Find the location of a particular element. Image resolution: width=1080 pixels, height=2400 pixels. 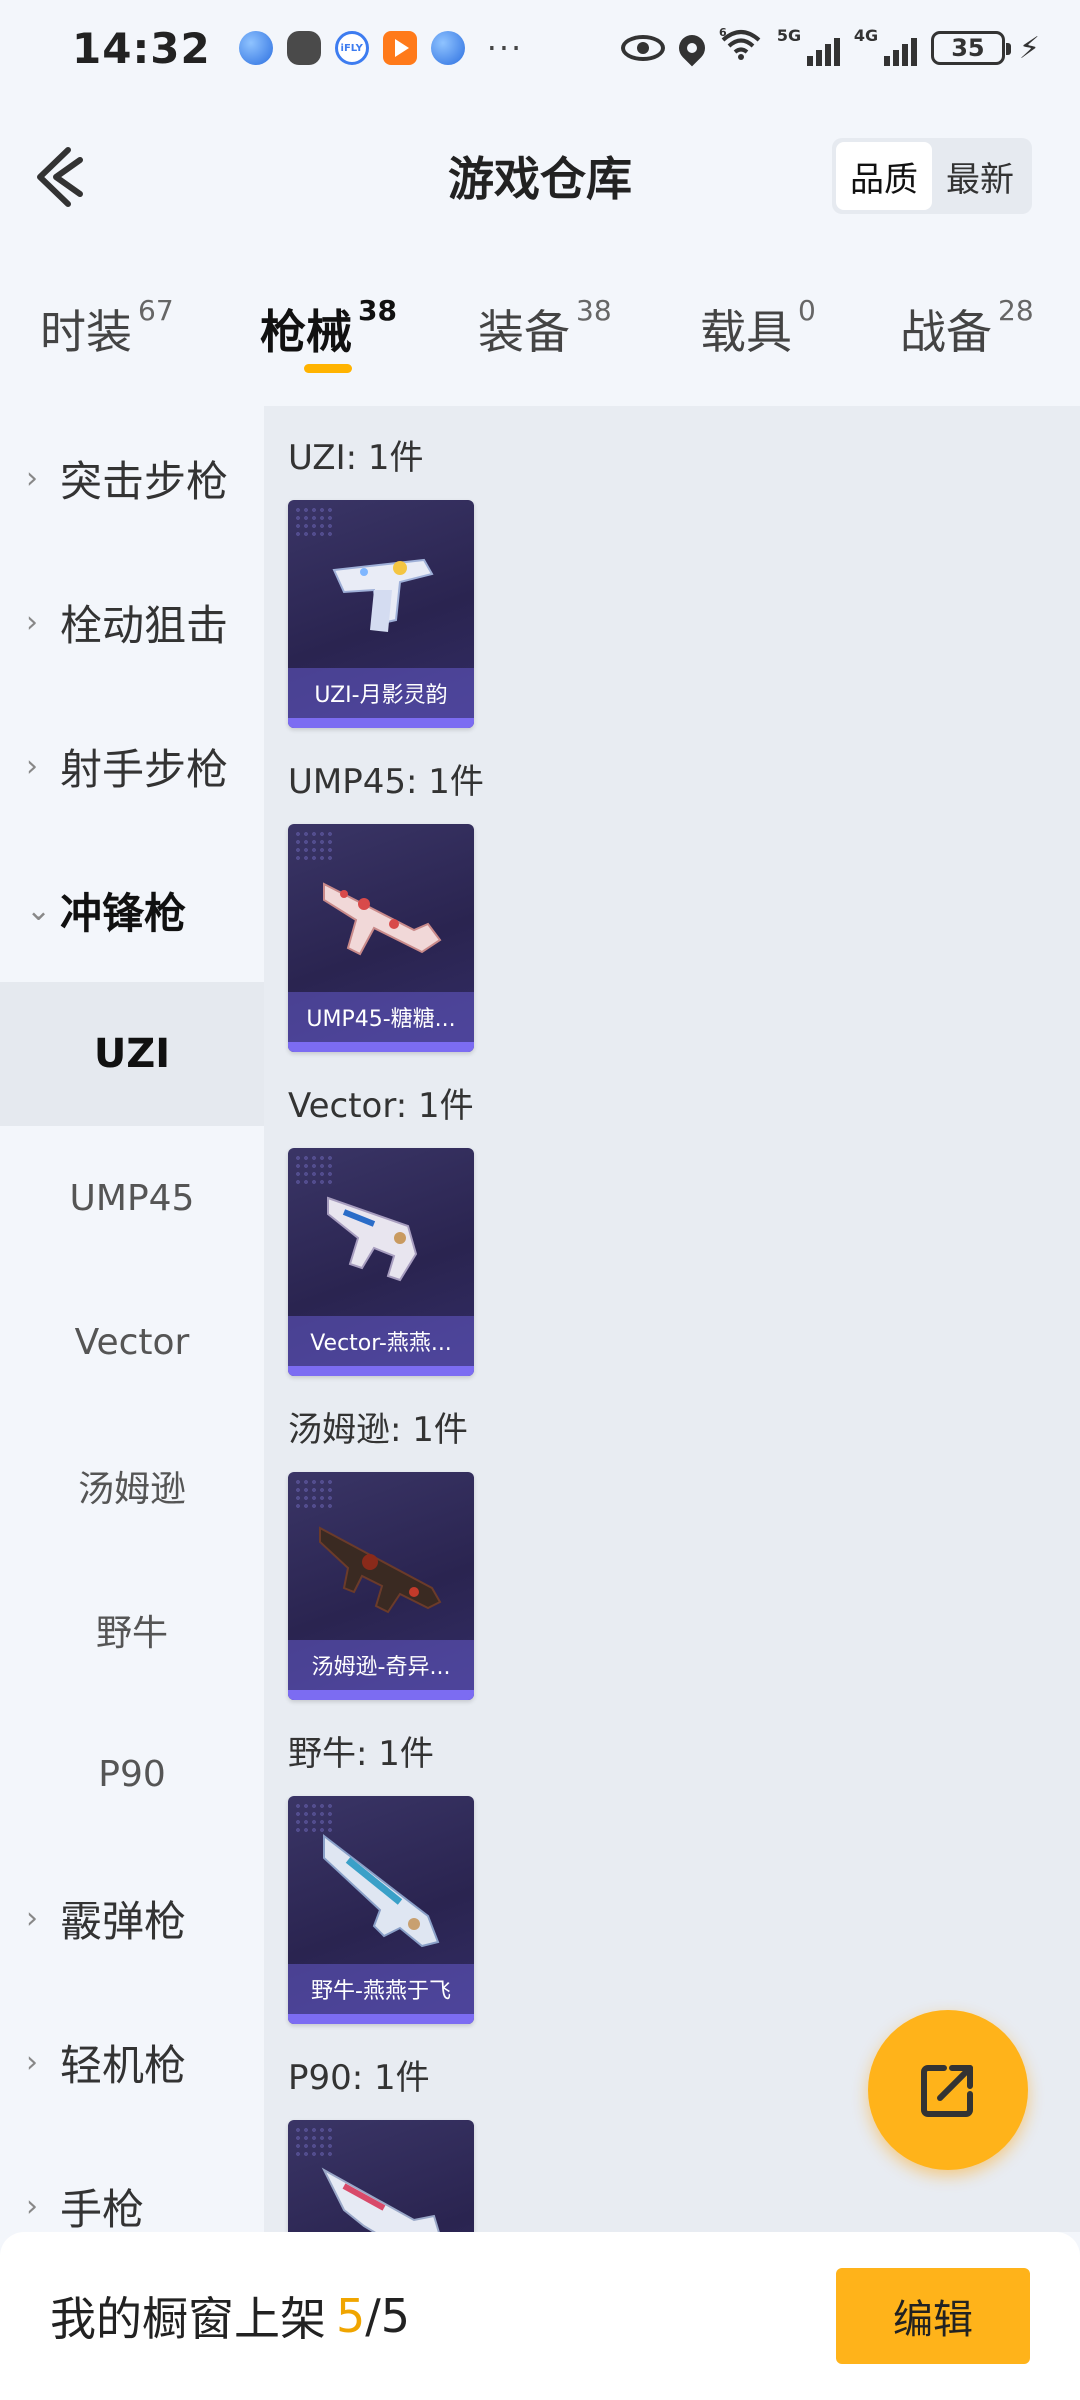

sidebar-item-uzi: UZI is located at coordinates (132, 1054).